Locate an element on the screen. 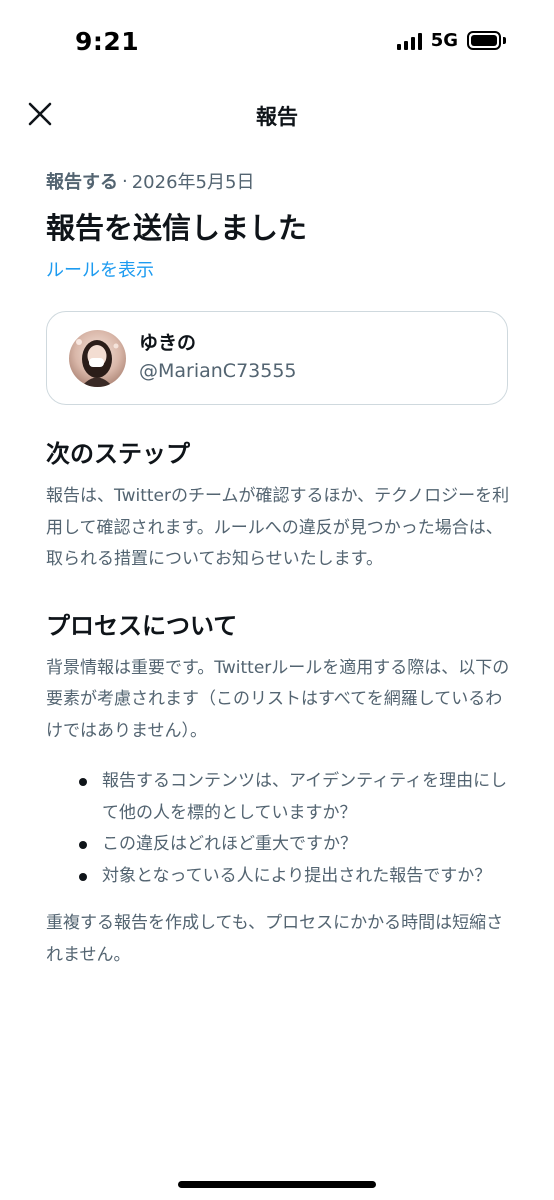  user-display-name: ゆきの is located at coordinates (168, 343).